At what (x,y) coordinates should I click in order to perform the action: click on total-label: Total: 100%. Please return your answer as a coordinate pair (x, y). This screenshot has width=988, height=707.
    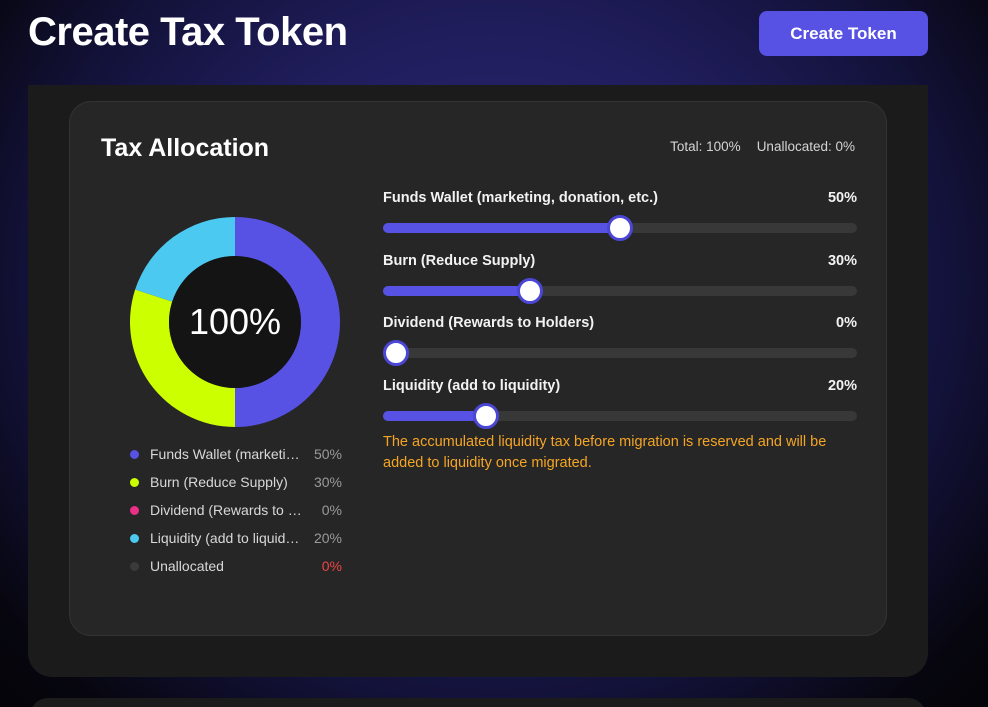
    Looking at the image, I should click on (705, 146).